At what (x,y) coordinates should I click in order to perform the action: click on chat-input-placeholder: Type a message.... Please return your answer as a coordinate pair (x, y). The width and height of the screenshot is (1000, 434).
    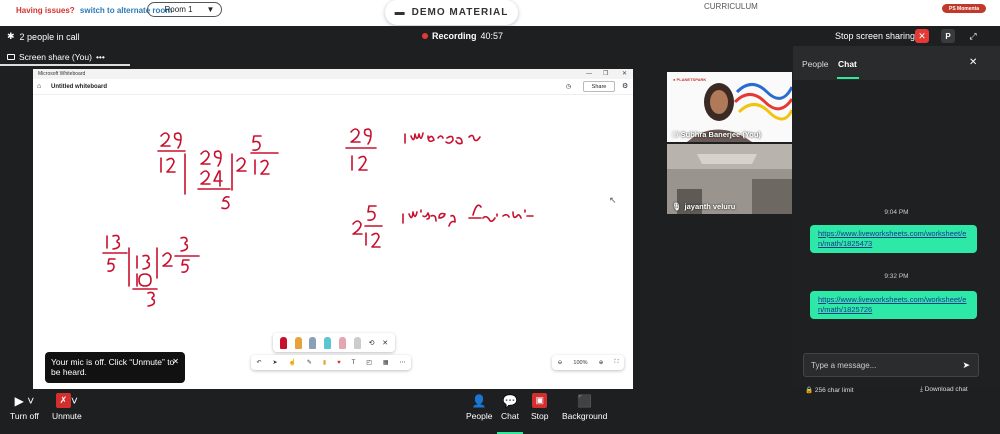
    Looking at the image, I should click on (844, 365).